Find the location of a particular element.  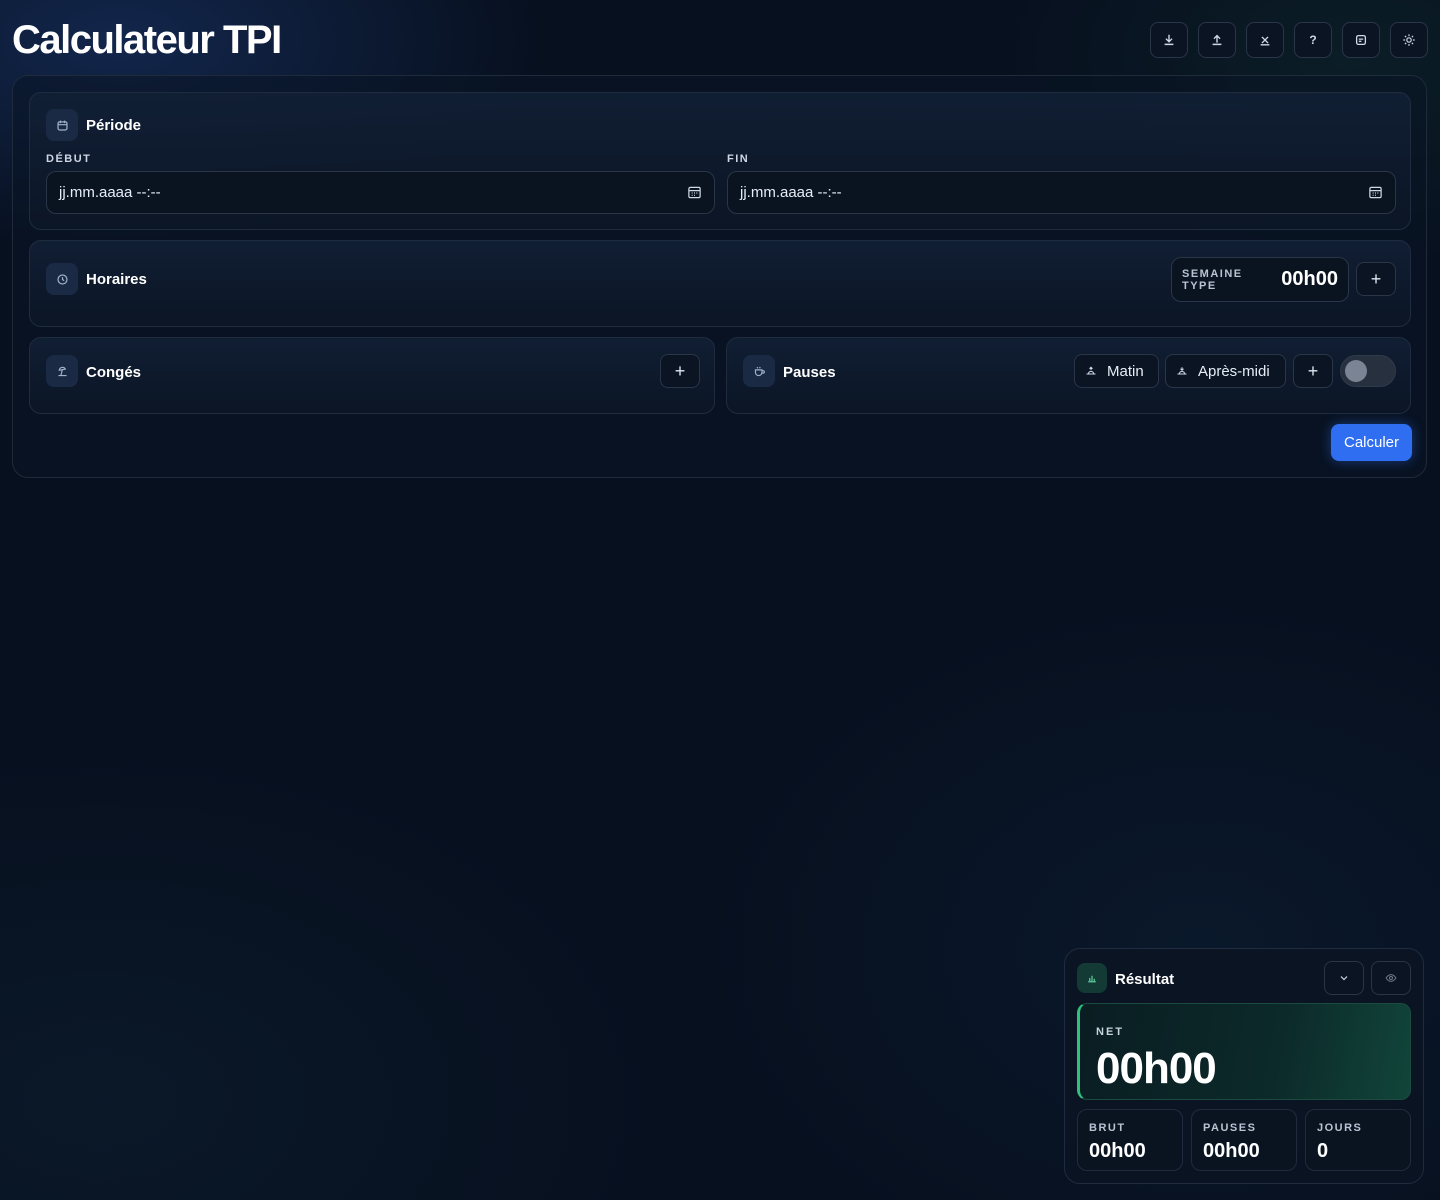

calculer-button: Calculer is located at coordinates (1371, 442).